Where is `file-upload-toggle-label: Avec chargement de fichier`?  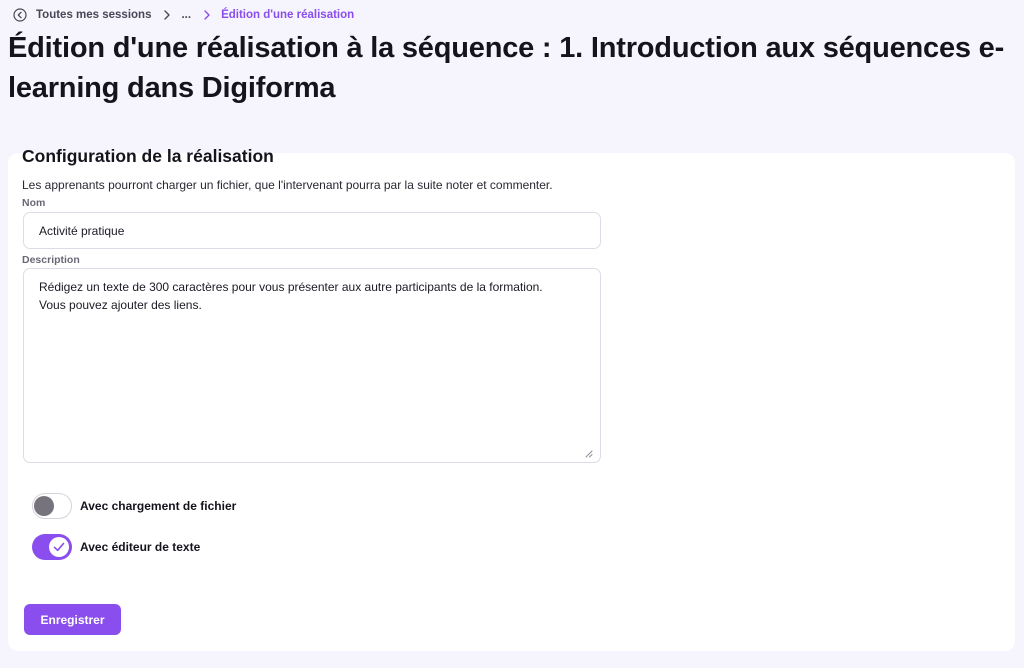
file-upload-toggle-label: Avec chargement de fichier is located at coordinates (158, 506).